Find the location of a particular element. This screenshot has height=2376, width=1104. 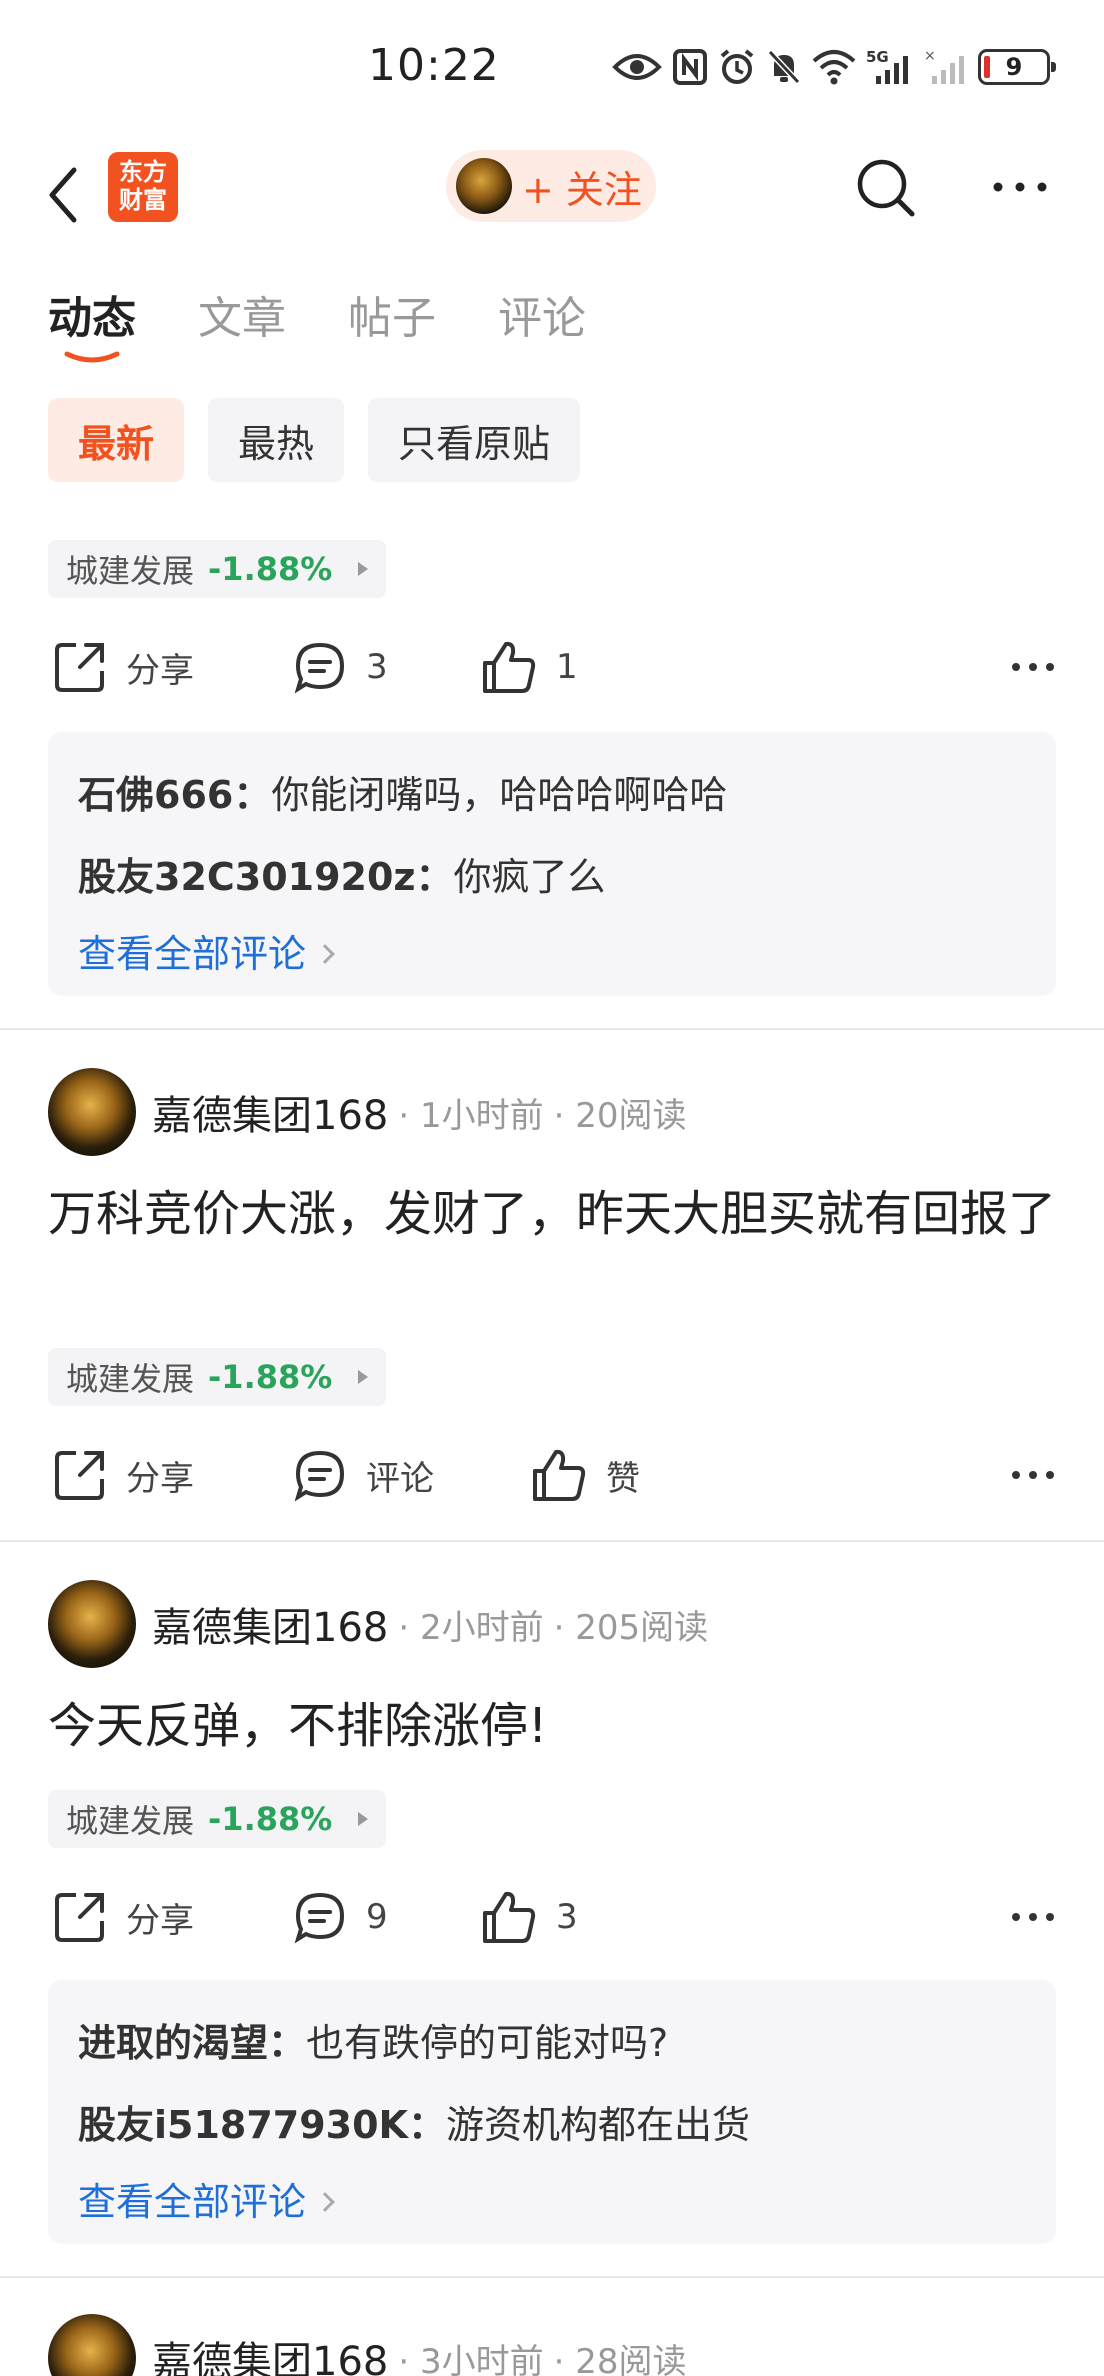

tab-label: 动态 is located at coordinates (92, 318).